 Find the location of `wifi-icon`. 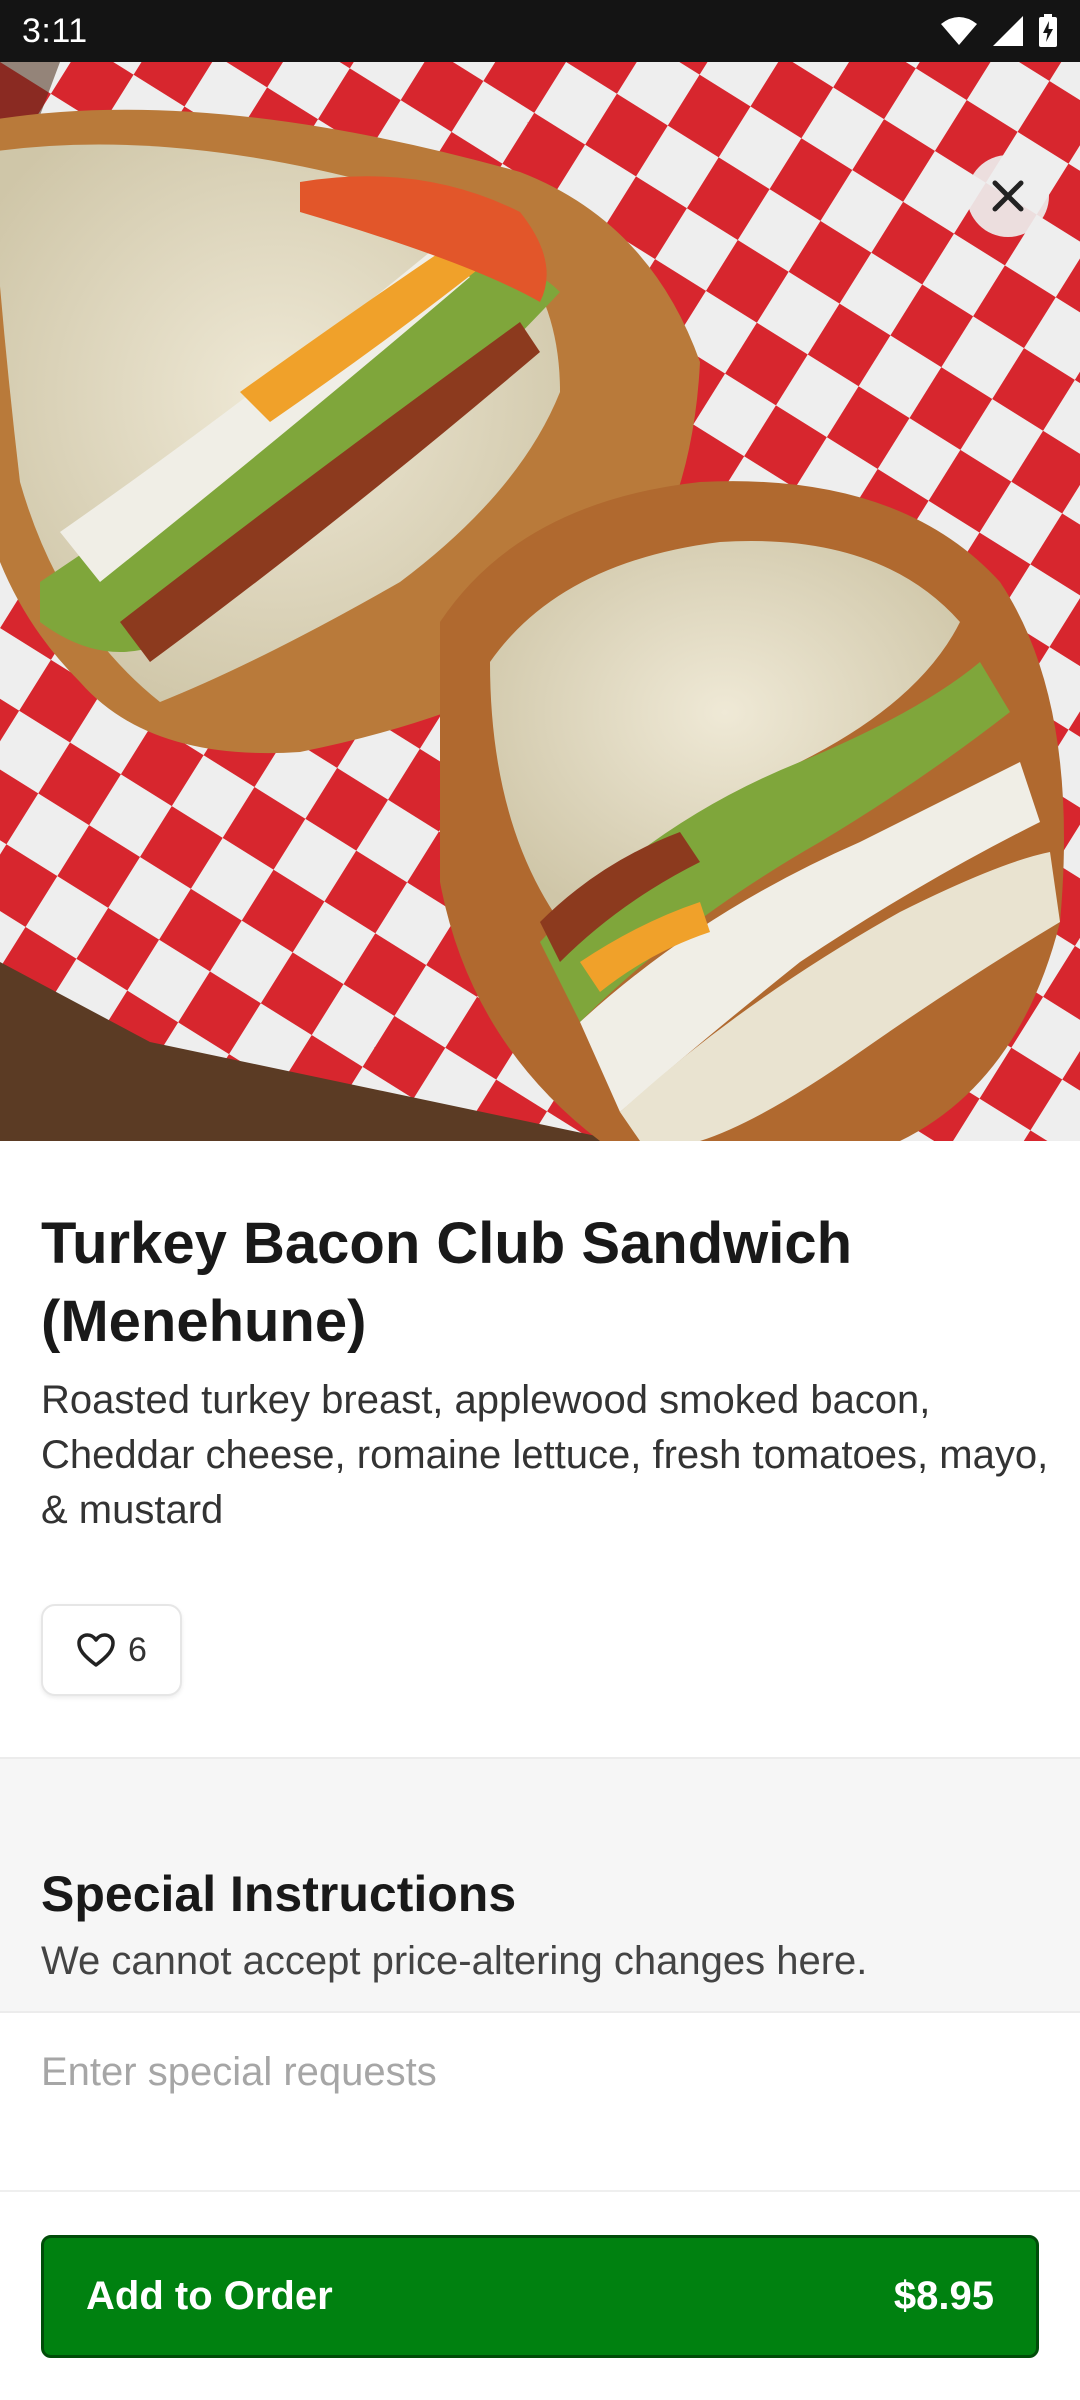

wifi-icon is located at coordinates (959, 31).